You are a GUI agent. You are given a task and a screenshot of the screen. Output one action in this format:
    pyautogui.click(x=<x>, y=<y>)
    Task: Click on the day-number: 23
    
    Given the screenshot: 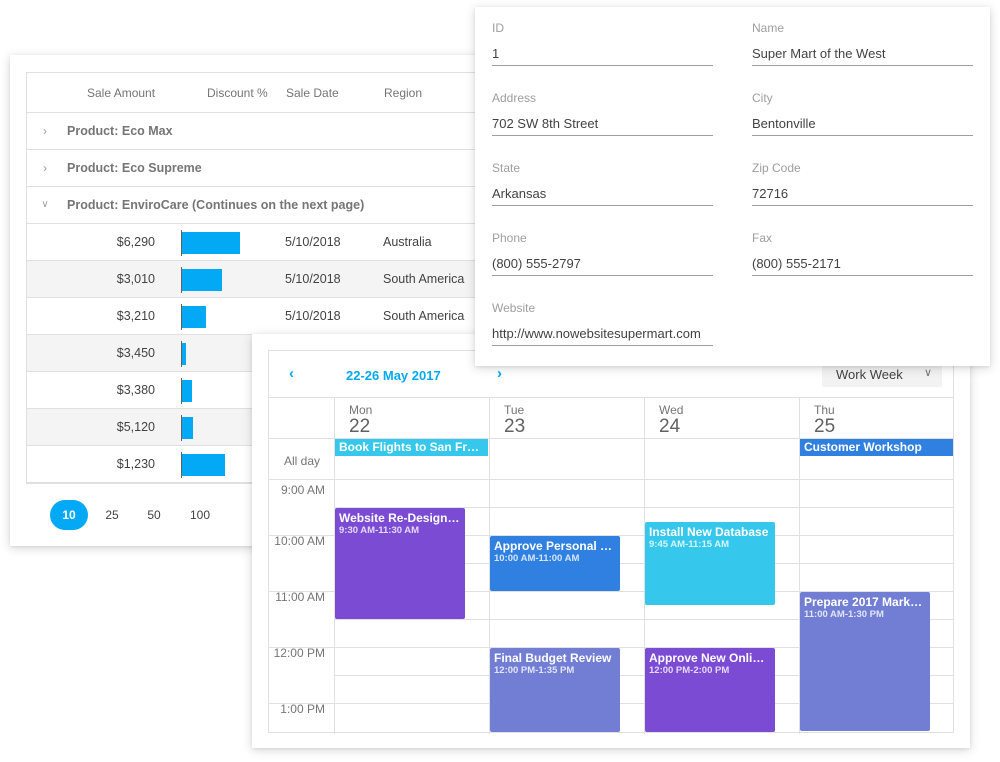 What is the action you would take?
    pyautogui.click(x=515, y=426)
    